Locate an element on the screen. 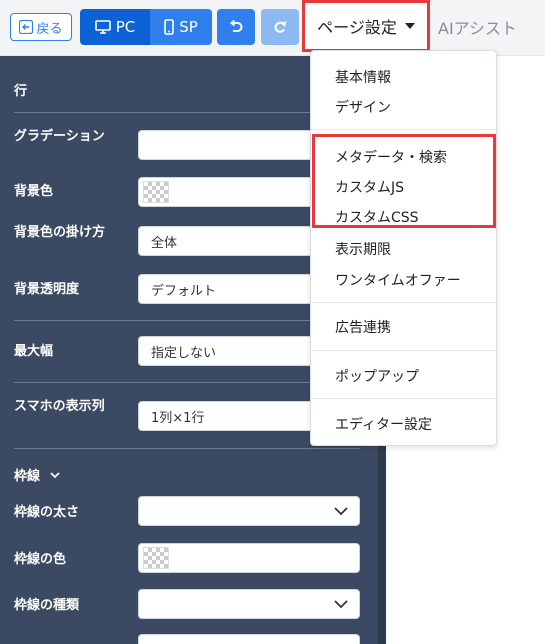  row-section-title: 行 is located at coordinates (21, 91).